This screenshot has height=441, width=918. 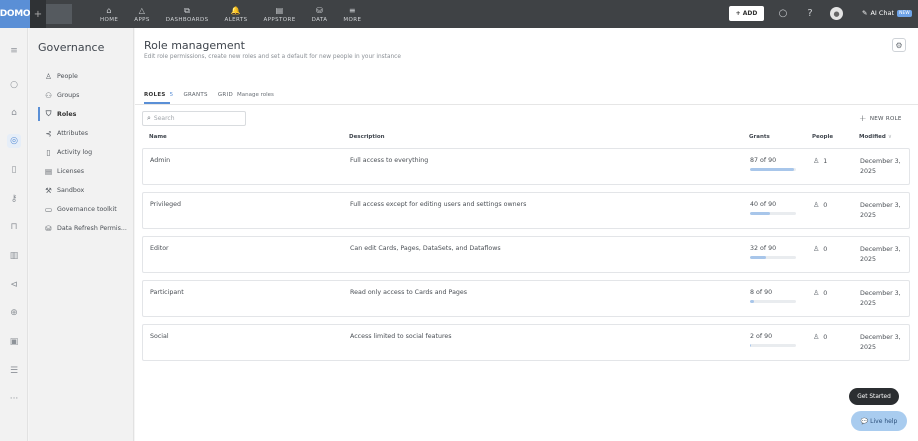 What do you see at coordinates (159, 336) in the screenshot?
I see `role-name: Social` at bounding box center [159, 336].